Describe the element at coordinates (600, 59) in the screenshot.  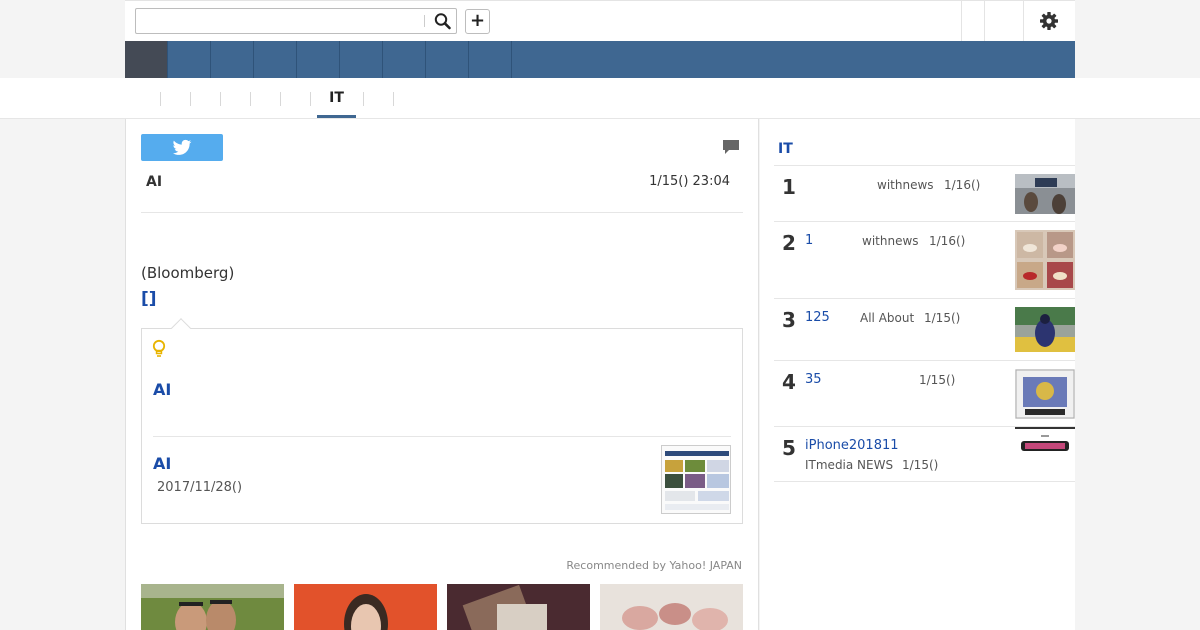
I see `category-nav` at that location.